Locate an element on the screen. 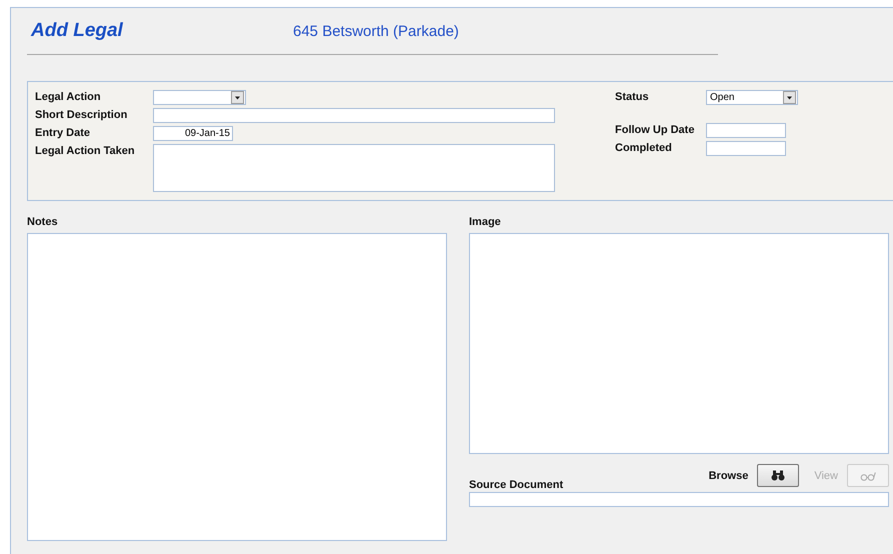  entry-date-field: 09-Jan-15 is located at coordinates (193, 133).